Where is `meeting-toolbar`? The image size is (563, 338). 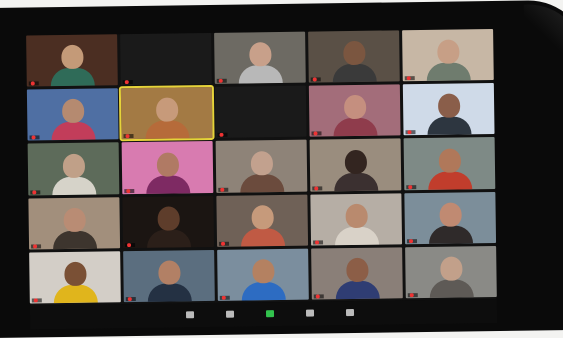
meeting-toolbar is located at coordinates (263, 314).